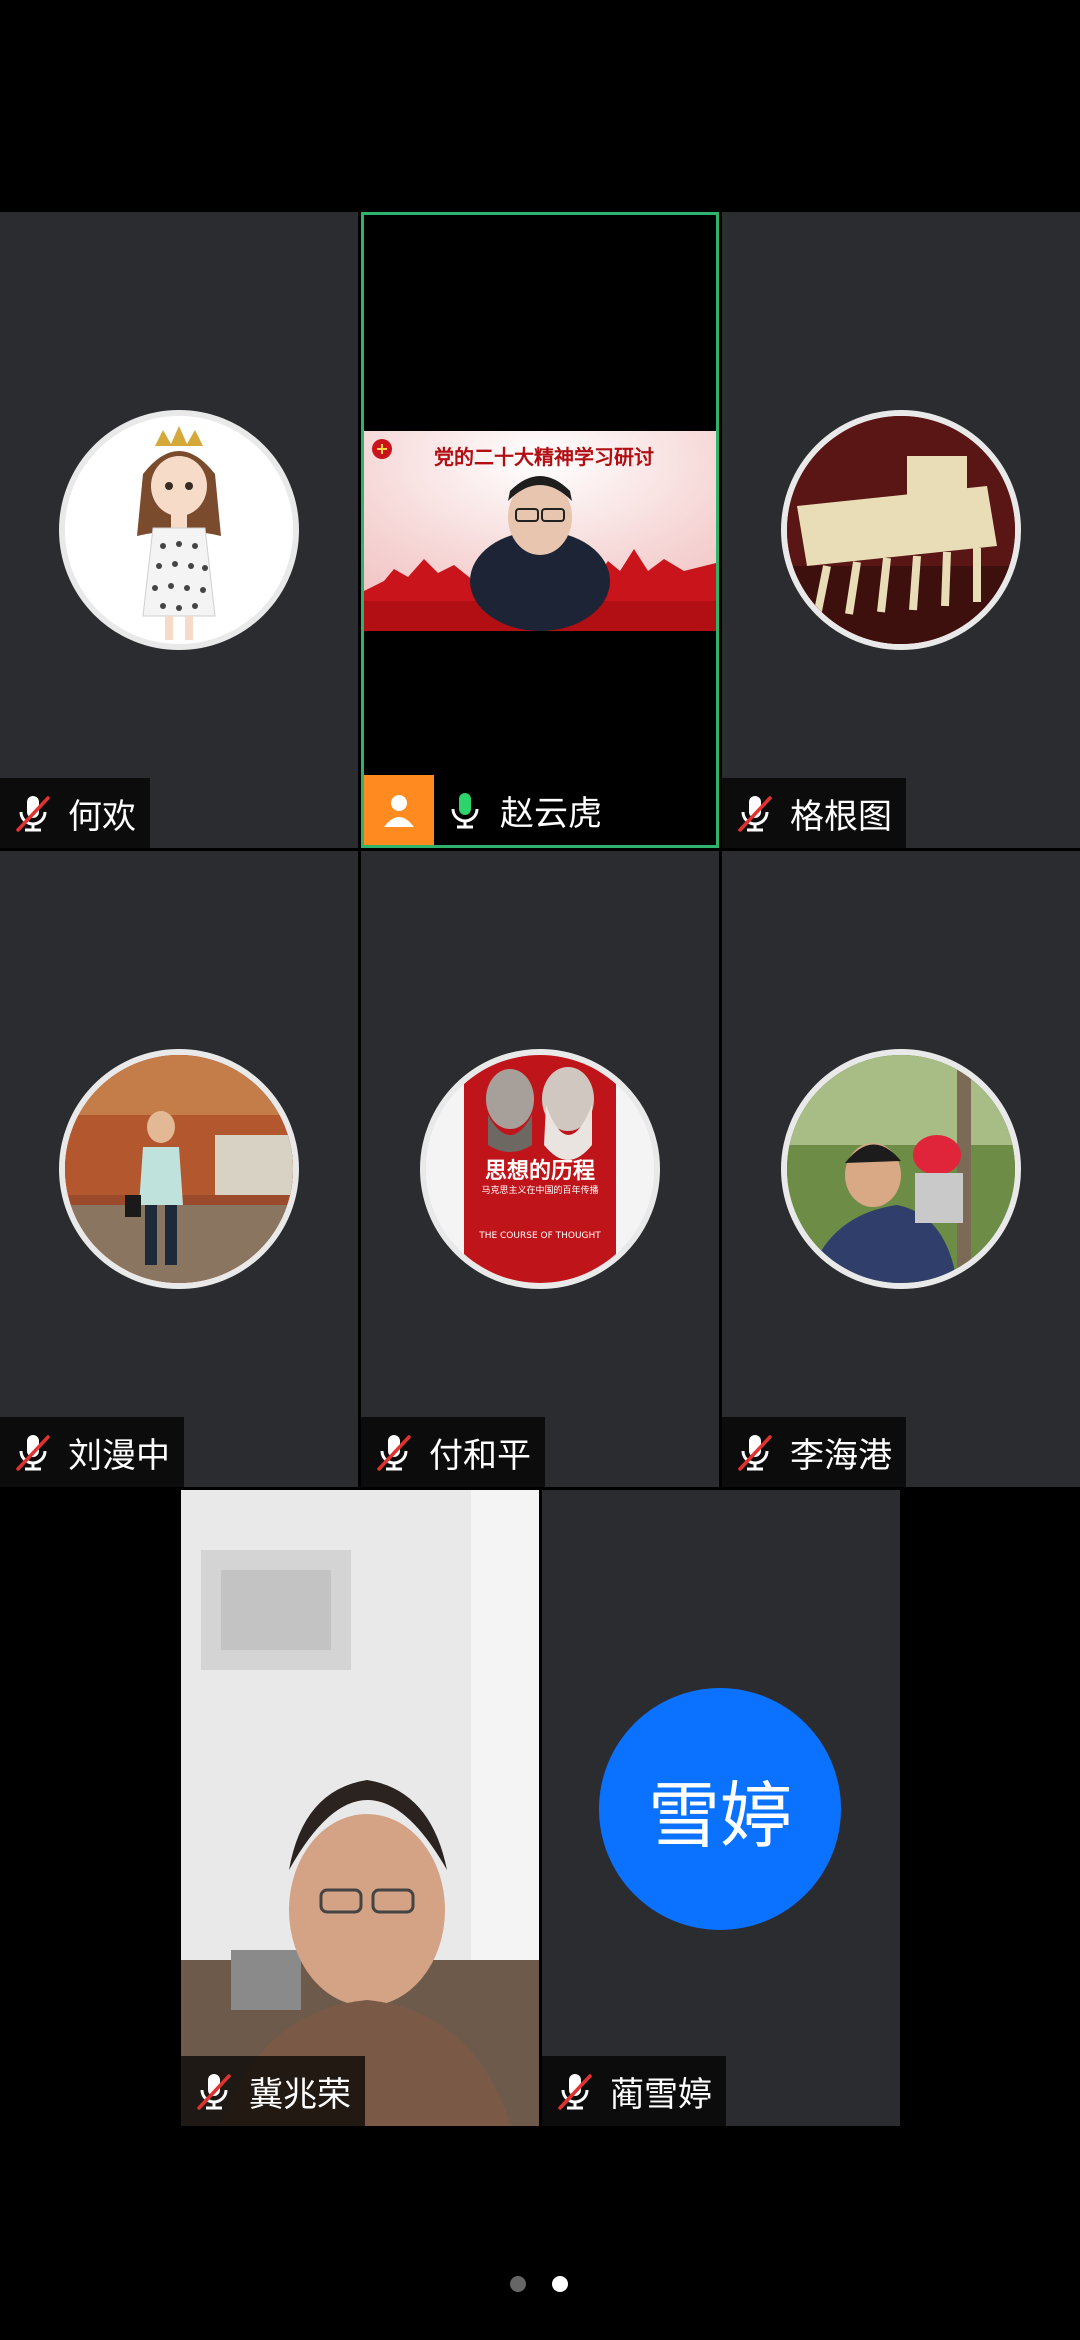  What do you see at coordinates (719, 1815) in the screenshot?
I see `initials-avatar-text: 雪婷` at bounding box center [719, 1815].